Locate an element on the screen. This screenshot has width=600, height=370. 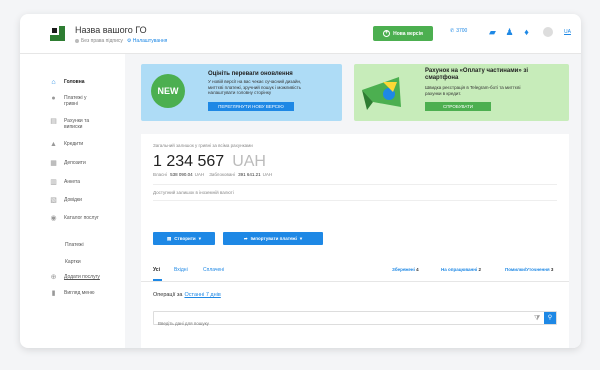
sidebar-item-label: Платежі у гривні is located at coordinates (75, 101).